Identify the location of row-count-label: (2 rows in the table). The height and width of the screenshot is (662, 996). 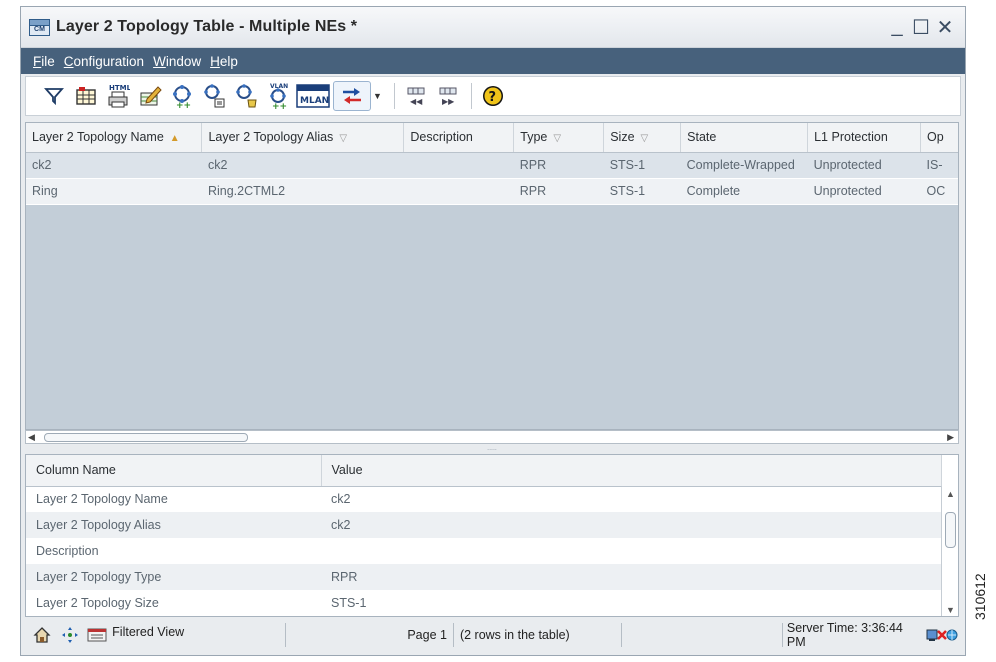
(514, 635).